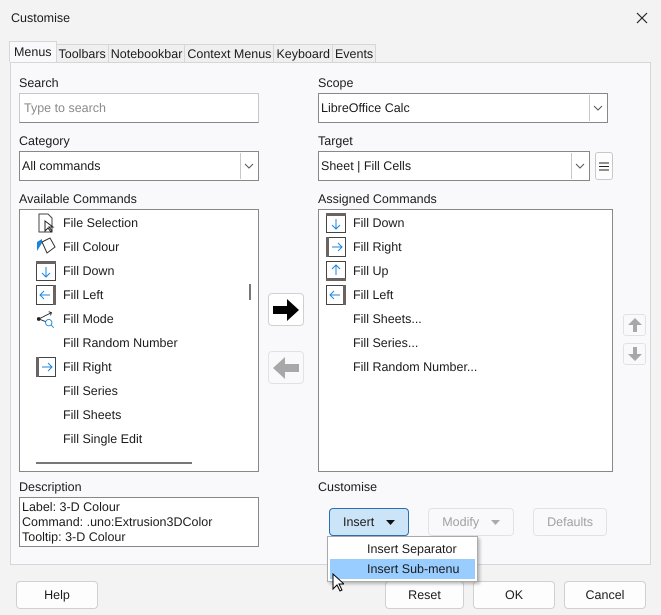 Image resolution: width=661 pixels, height=615 pixels. Describe the element at coordinates (454, 166) in the screenshot. I see `target-dropdown: Sheet | Fill Cells` at that location.